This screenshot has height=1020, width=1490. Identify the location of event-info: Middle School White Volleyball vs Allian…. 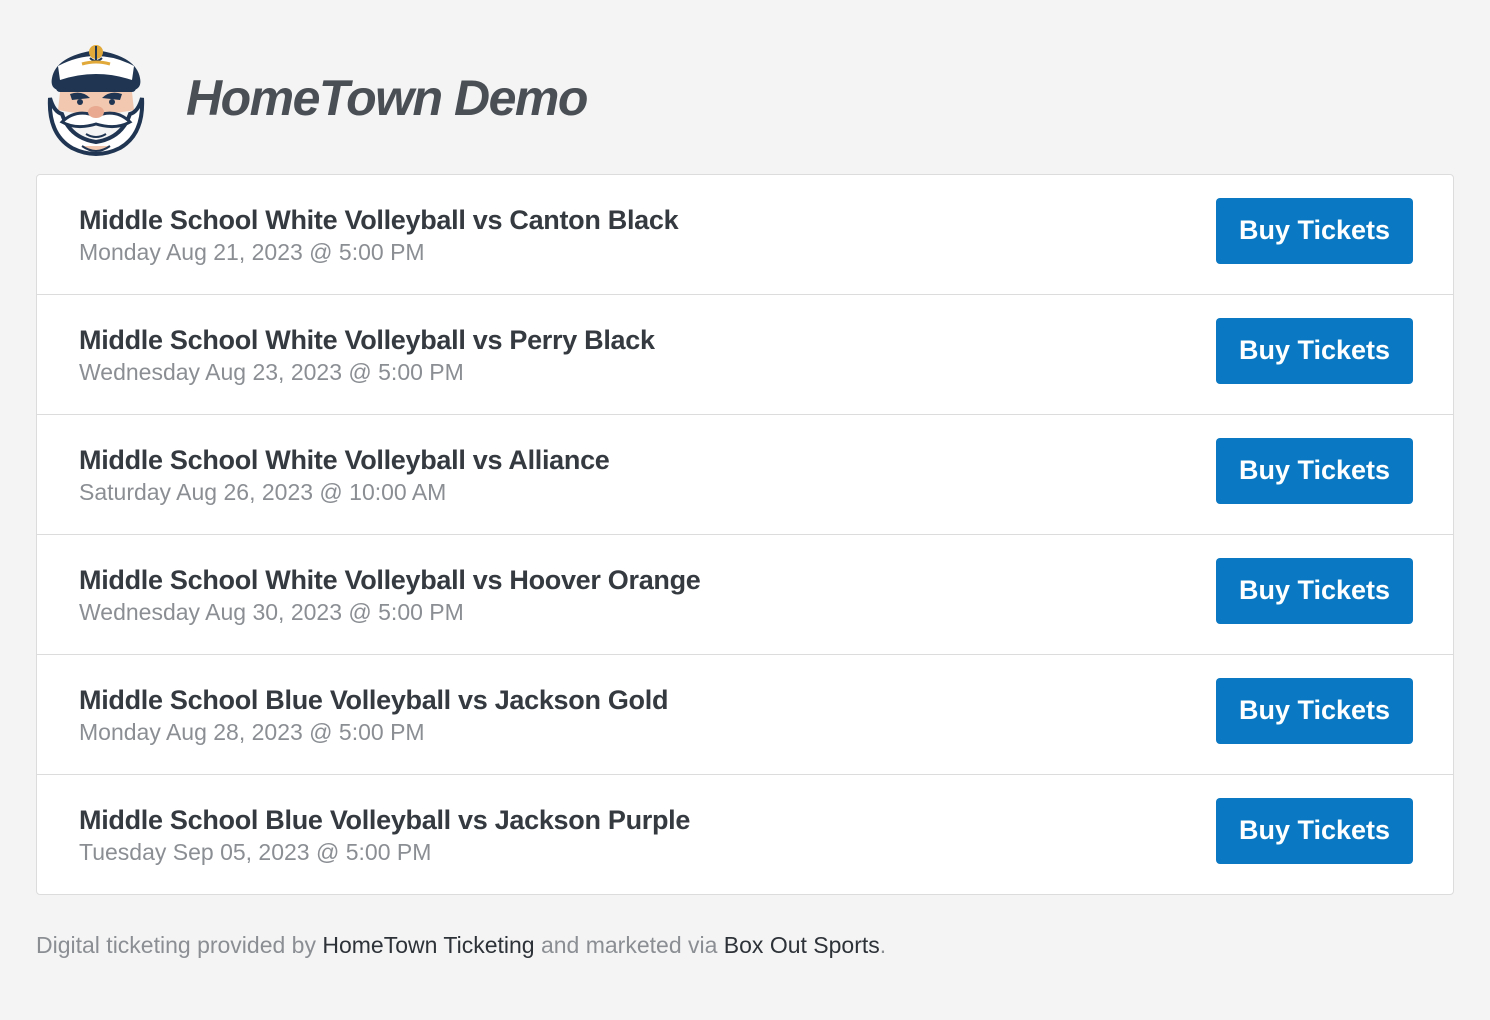
(344, 475).